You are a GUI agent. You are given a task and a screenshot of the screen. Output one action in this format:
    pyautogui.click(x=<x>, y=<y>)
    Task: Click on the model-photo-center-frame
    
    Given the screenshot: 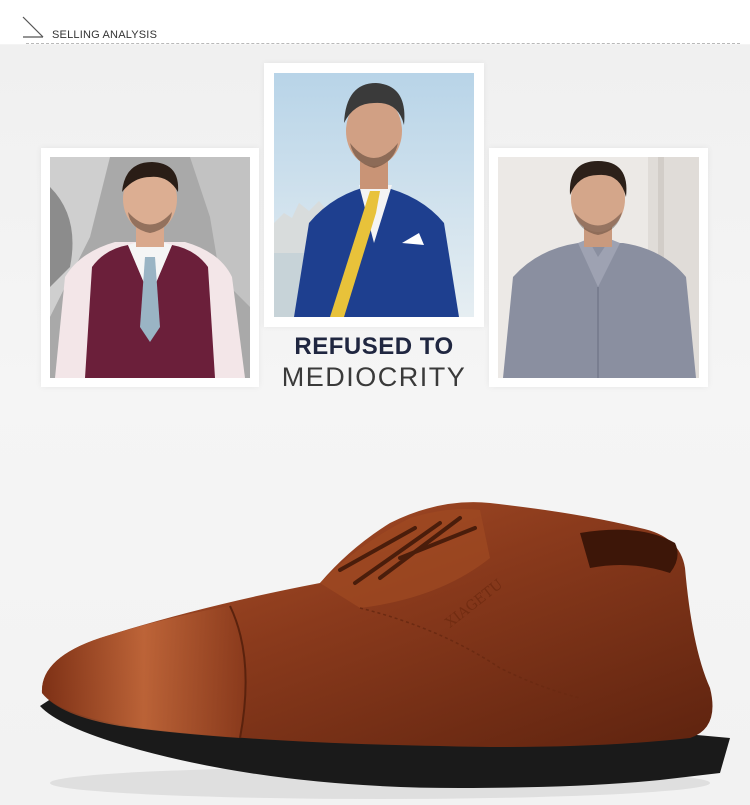 What is the action you would take?
    pyautogui.click(x=374, y=195)
    